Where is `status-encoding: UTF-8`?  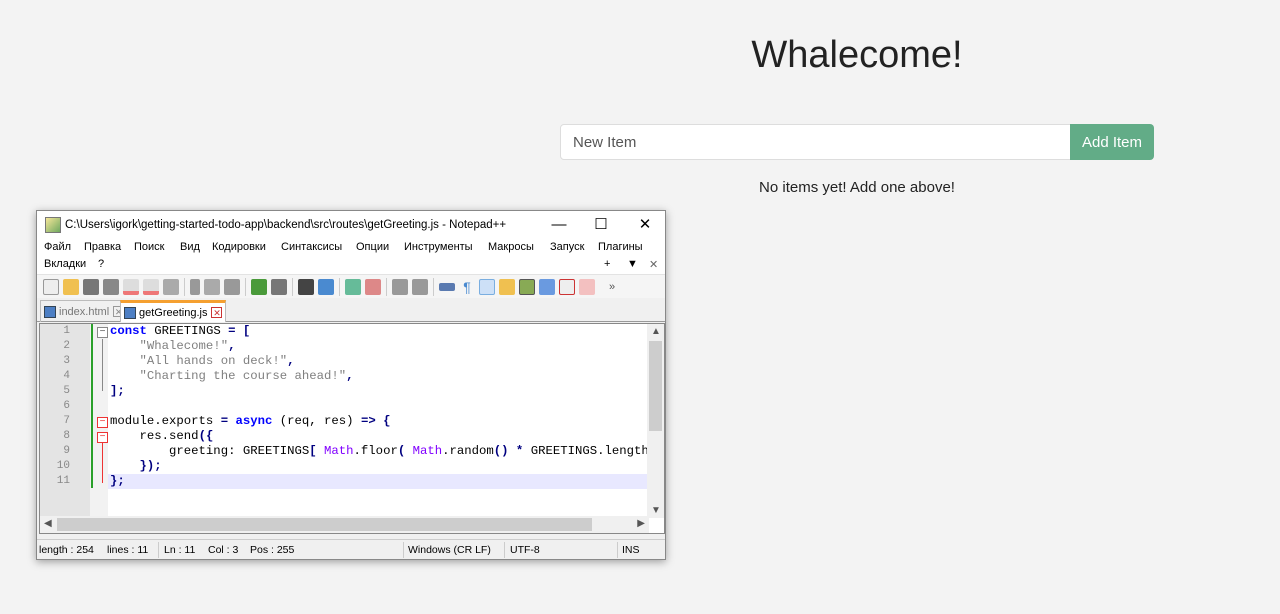
status-encoding: UTF-8 is located at coordinates (525, 550).